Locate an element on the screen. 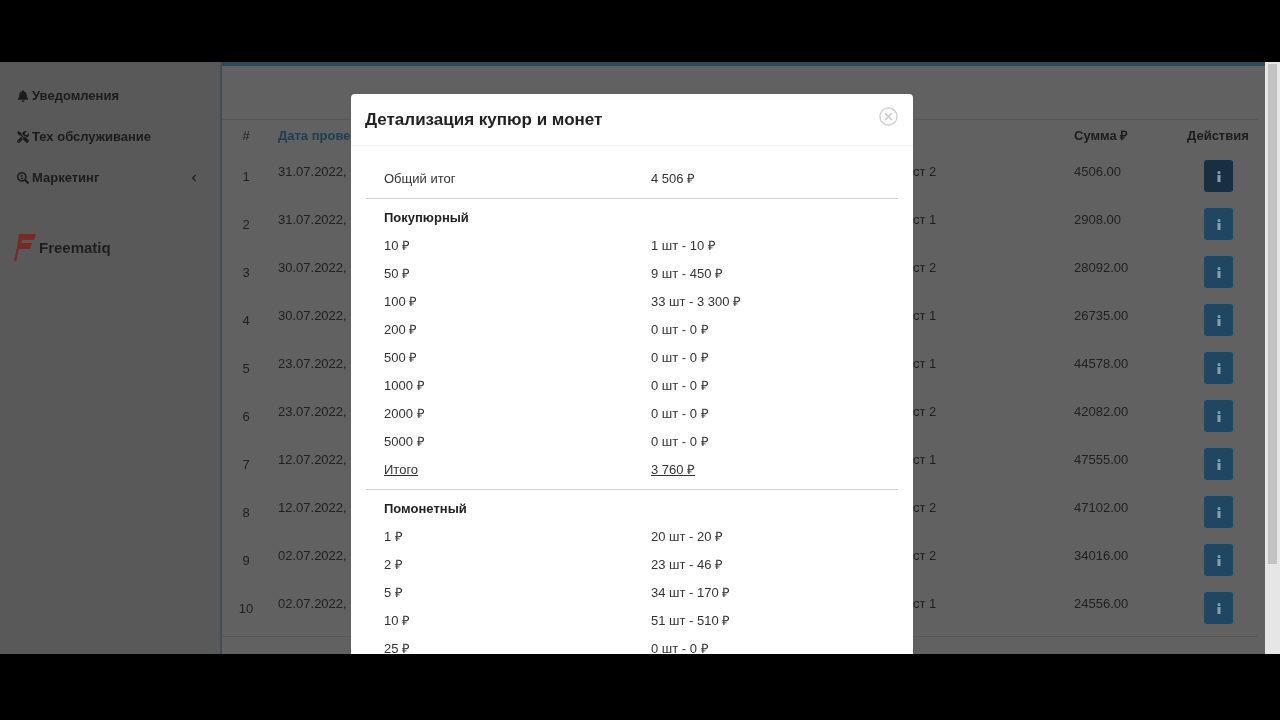 Image resolution: width=1280 pixels, height=720 pixels. table-cell-text: 42082.00 is located at coordinates (1102, 412).